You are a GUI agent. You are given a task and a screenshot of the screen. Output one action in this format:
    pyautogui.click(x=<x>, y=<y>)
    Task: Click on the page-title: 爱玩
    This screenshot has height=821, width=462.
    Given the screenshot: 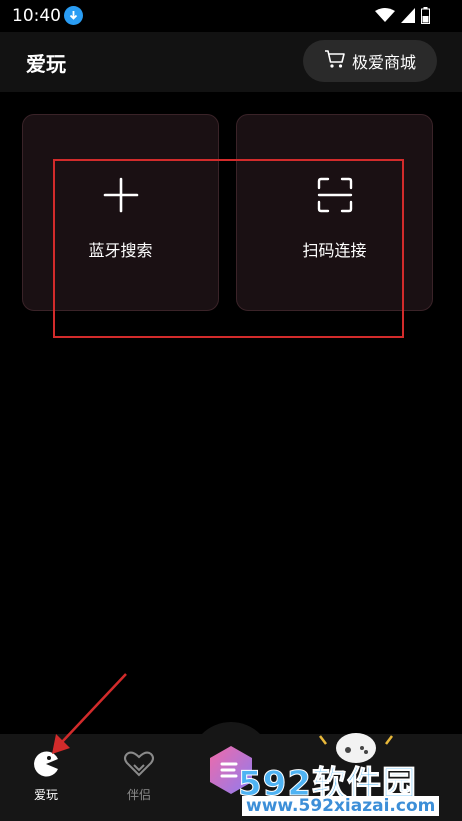 What is the action you would take?
    pyautogui.click(x=46, y=64)
    